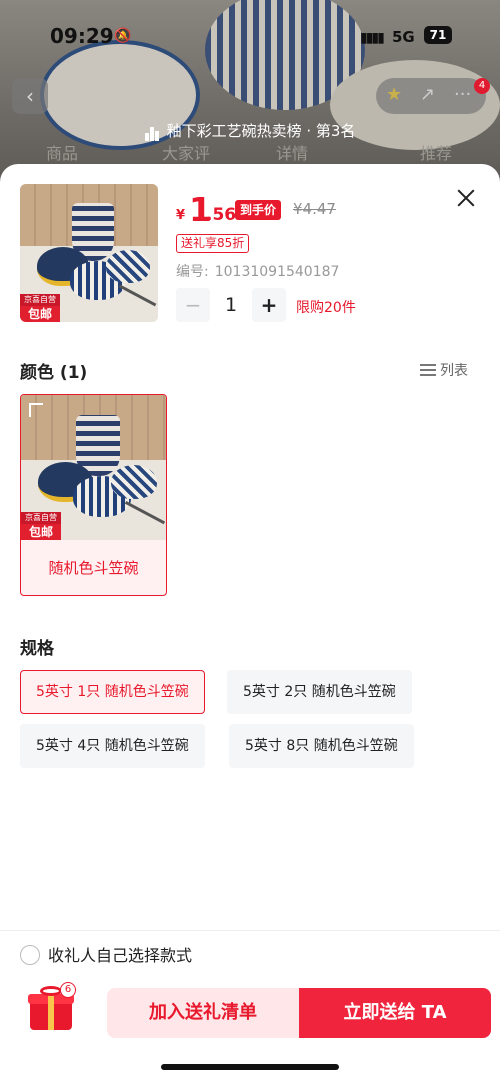 This screenshot has height=1084, width=500. I want to click on spec-option-2: 5英寸 2只 随机色斗笠碗, so click(319, 692).